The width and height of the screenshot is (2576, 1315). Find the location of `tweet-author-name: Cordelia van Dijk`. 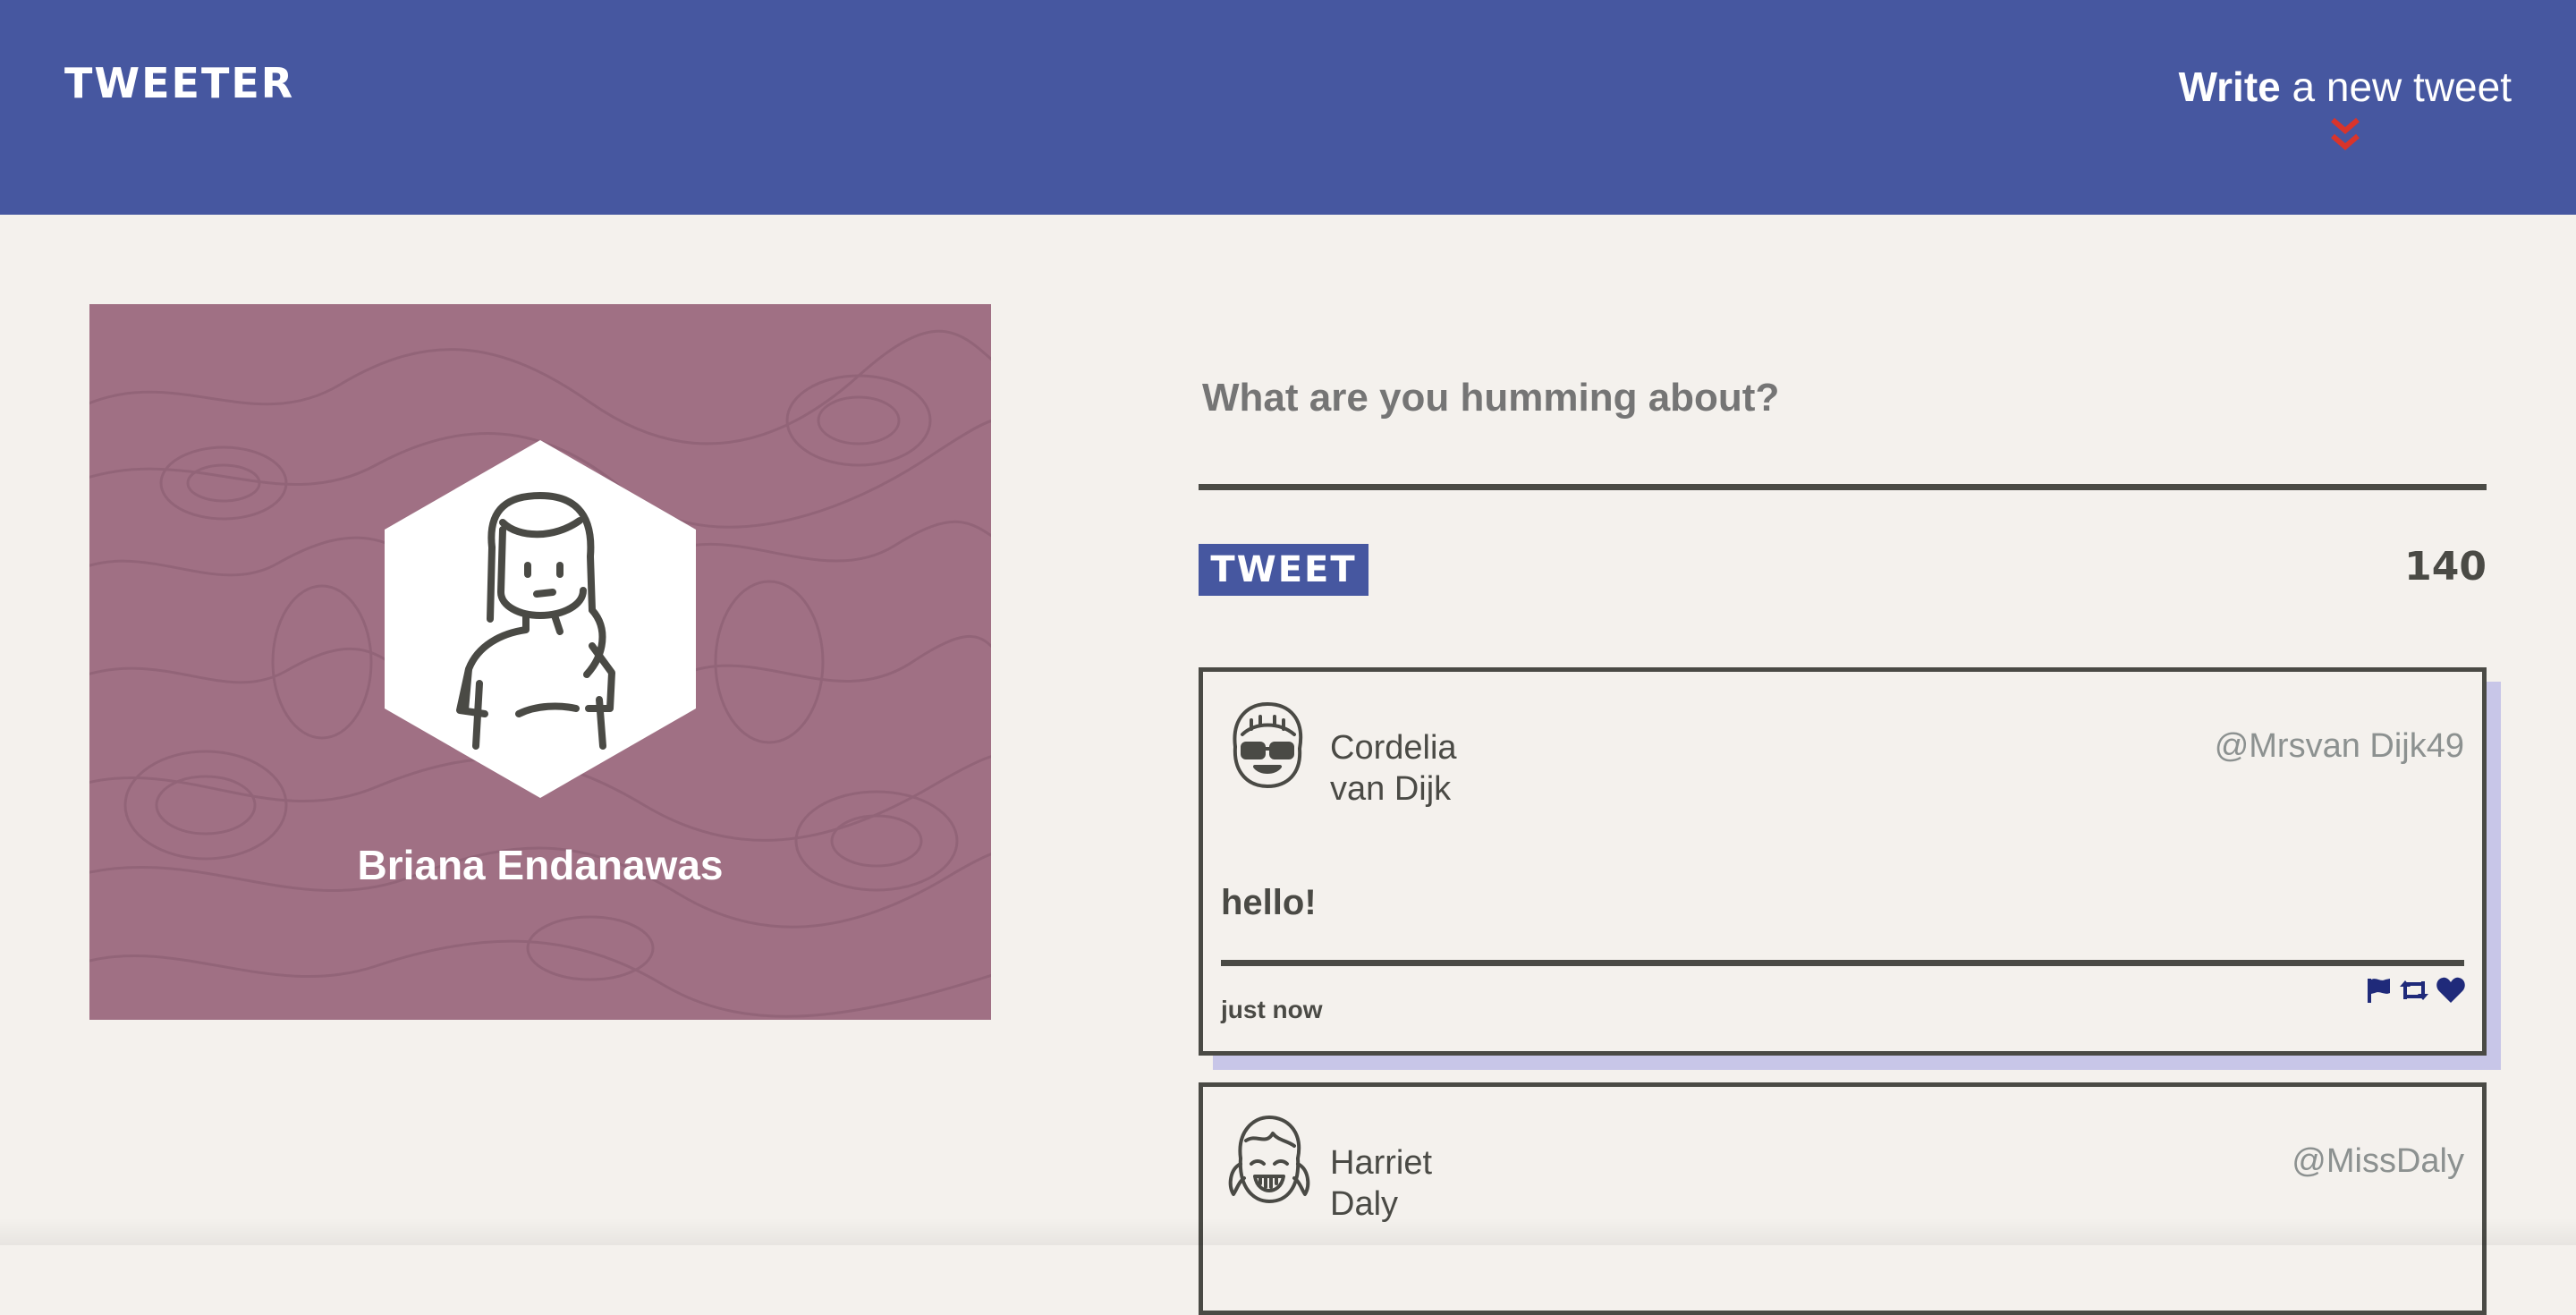

tweet-author-name: Cordelia van Dijk is located at coordinates (1393, 768).